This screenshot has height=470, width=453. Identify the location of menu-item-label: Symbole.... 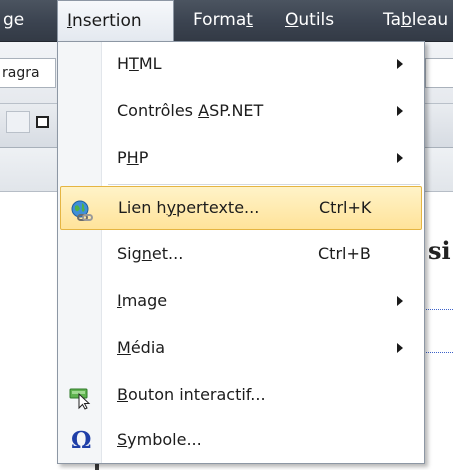
(159, 440).